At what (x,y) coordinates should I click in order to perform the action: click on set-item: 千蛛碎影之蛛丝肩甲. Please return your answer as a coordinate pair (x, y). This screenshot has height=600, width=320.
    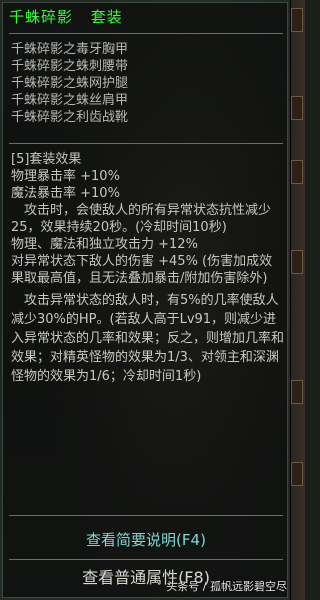
    Looking at the image, I should click on (70, 100).